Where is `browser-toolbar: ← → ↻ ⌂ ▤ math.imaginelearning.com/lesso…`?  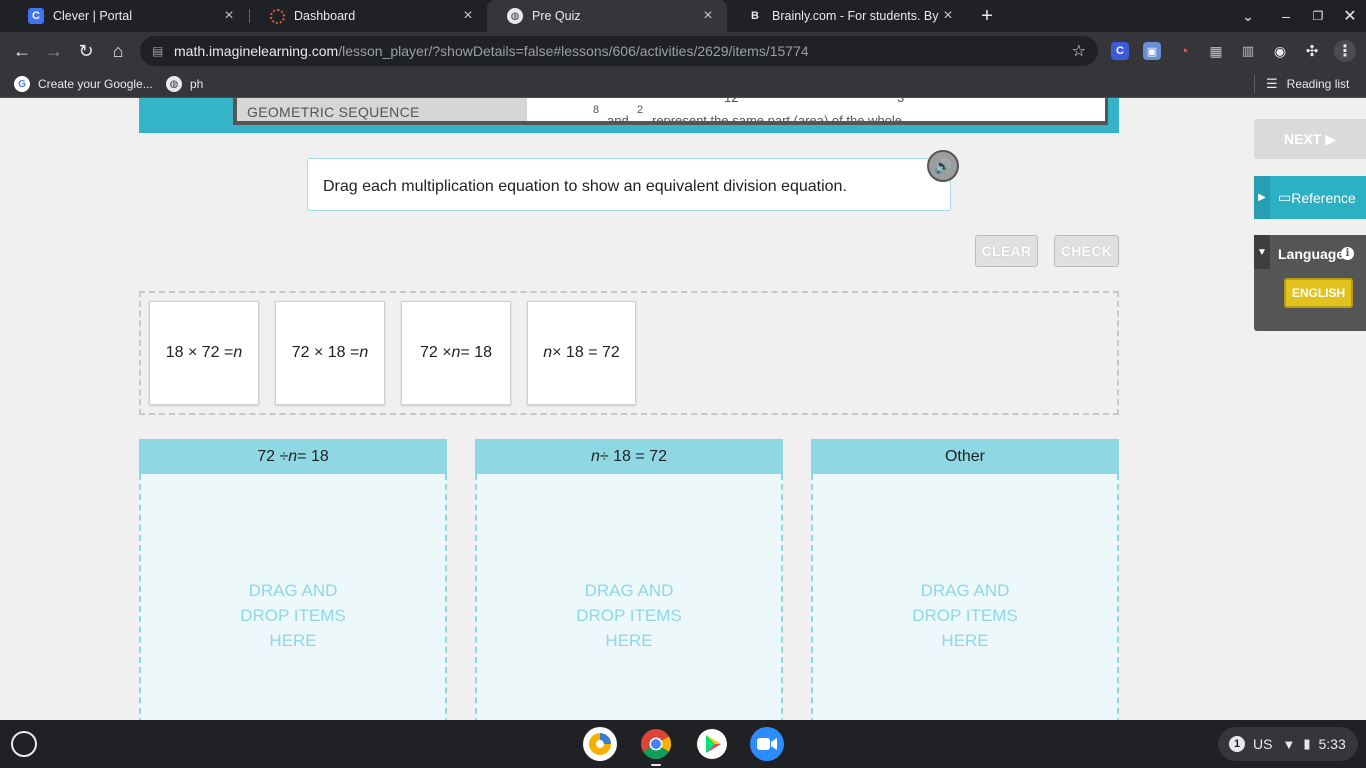 browser-toolbar: ← → ↻ ⌂ ▤ math.imaginelearning.com/lesso… is located at coordinates (683, 51).